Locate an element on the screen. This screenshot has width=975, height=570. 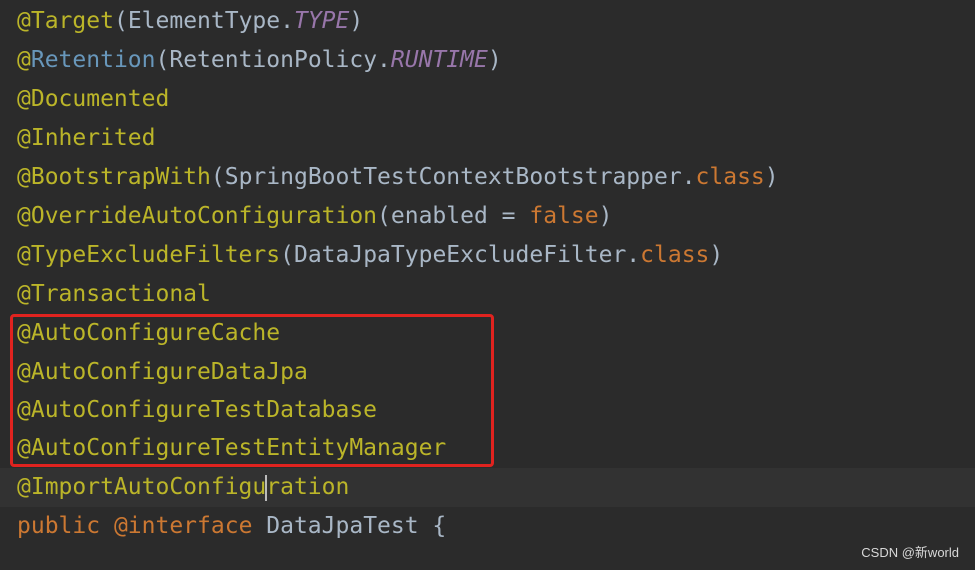
annotation-argument: DataJpaTypeExcludeFilter. is located at coordinates (467, 255).